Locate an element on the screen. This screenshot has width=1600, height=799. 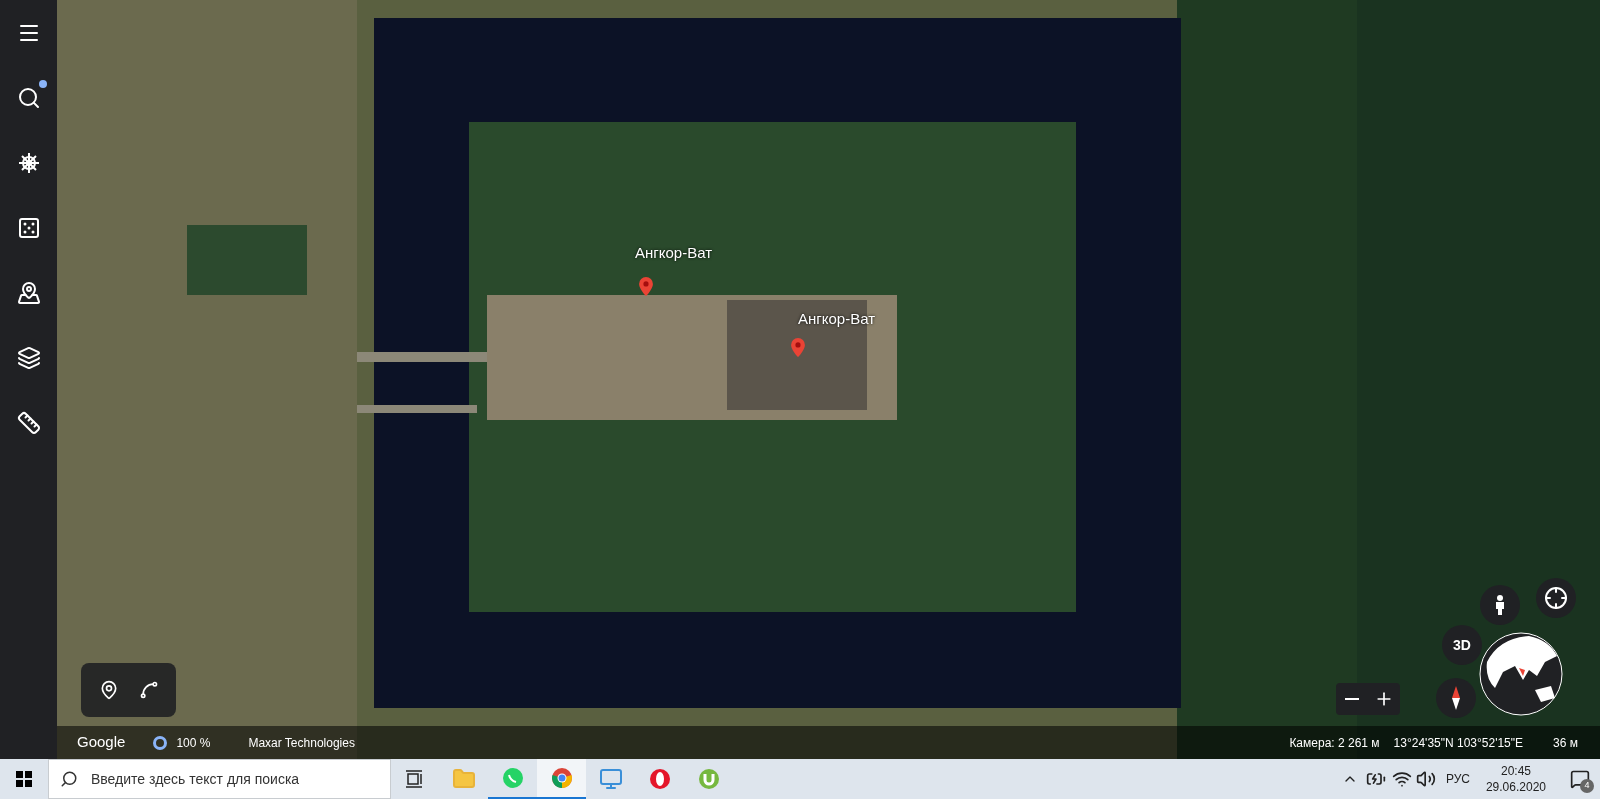
ruler-icon is located at coordinates (28, 423).